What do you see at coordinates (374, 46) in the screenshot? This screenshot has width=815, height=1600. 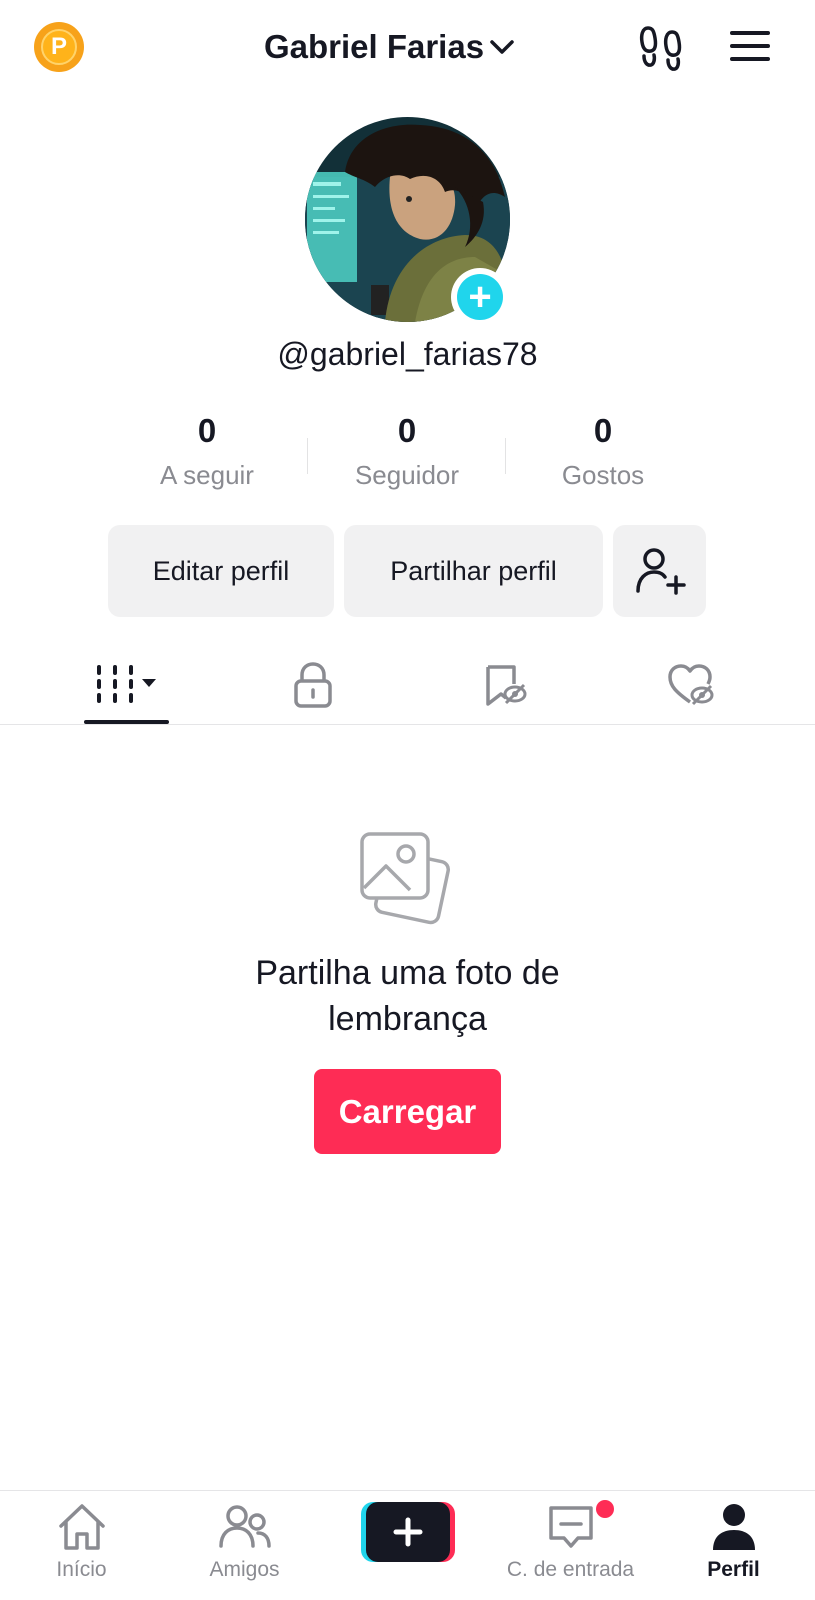 I see `page-title: Gabriel Farias` at bounding box center [374, 46].